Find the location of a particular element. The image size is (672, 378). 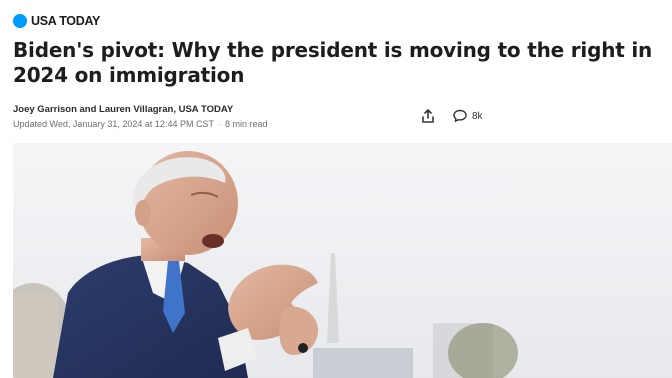

share-button is located at coordinates (428, 116).